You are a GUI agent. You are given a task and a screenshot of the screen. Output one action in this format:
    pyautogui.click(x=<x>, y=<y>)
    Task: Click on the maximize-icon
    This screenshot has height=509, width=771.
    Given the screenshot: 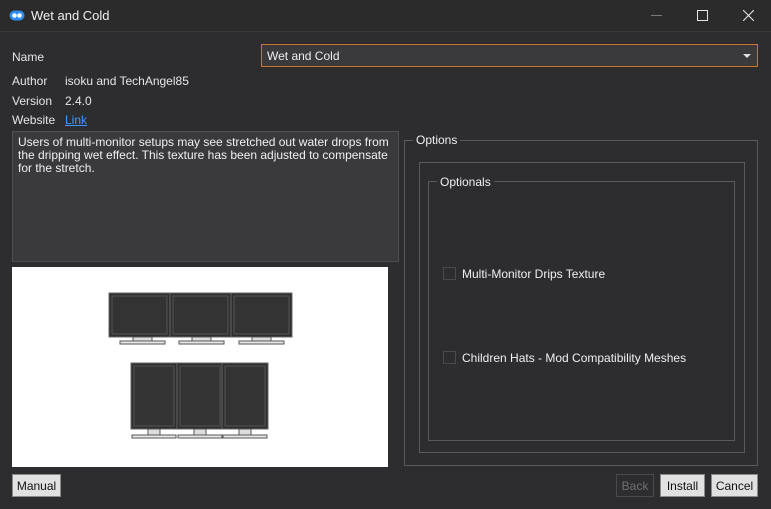 What is the action you would take?
    pyautogui.click(x=702, y=15)
    